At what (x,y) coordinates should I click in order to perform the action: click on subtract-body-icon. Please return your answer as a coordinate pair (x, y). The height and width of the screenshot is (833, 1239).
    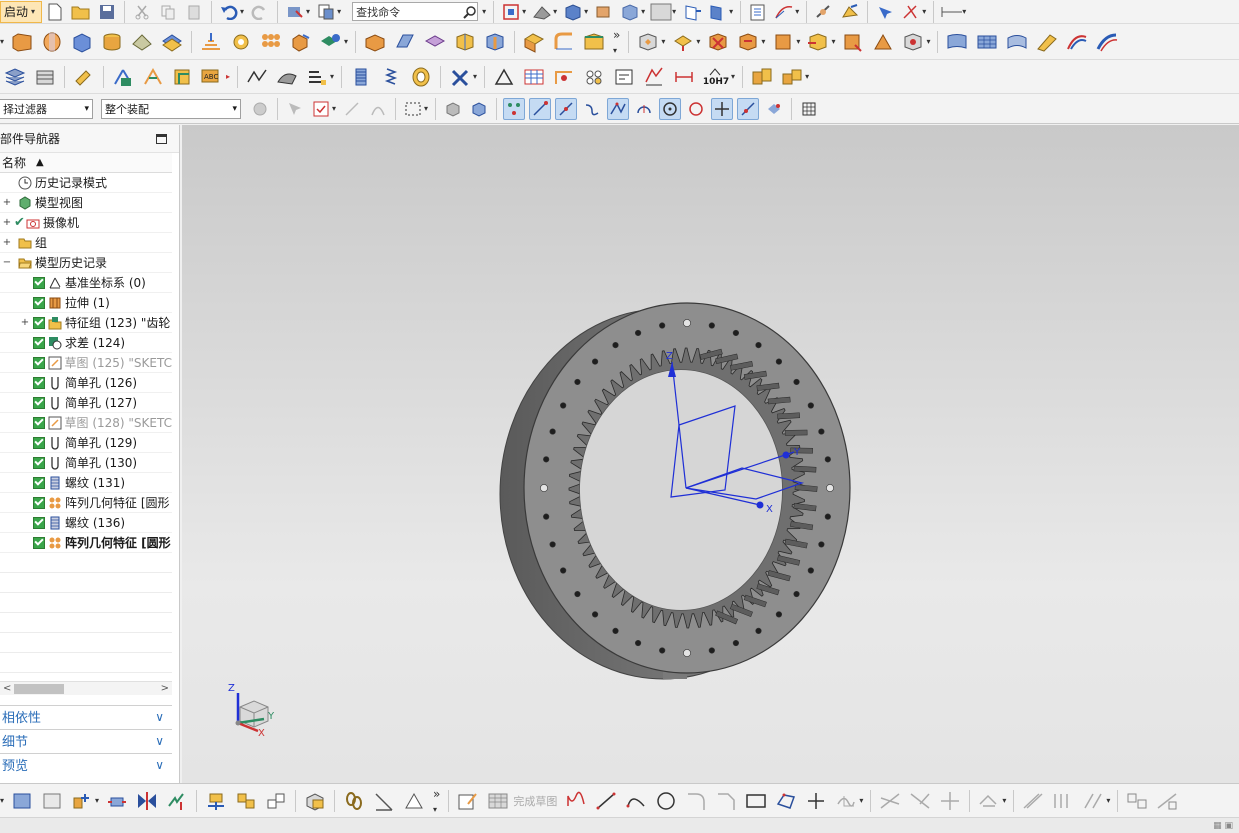
    Looking at the image, I should click on (331, 42).